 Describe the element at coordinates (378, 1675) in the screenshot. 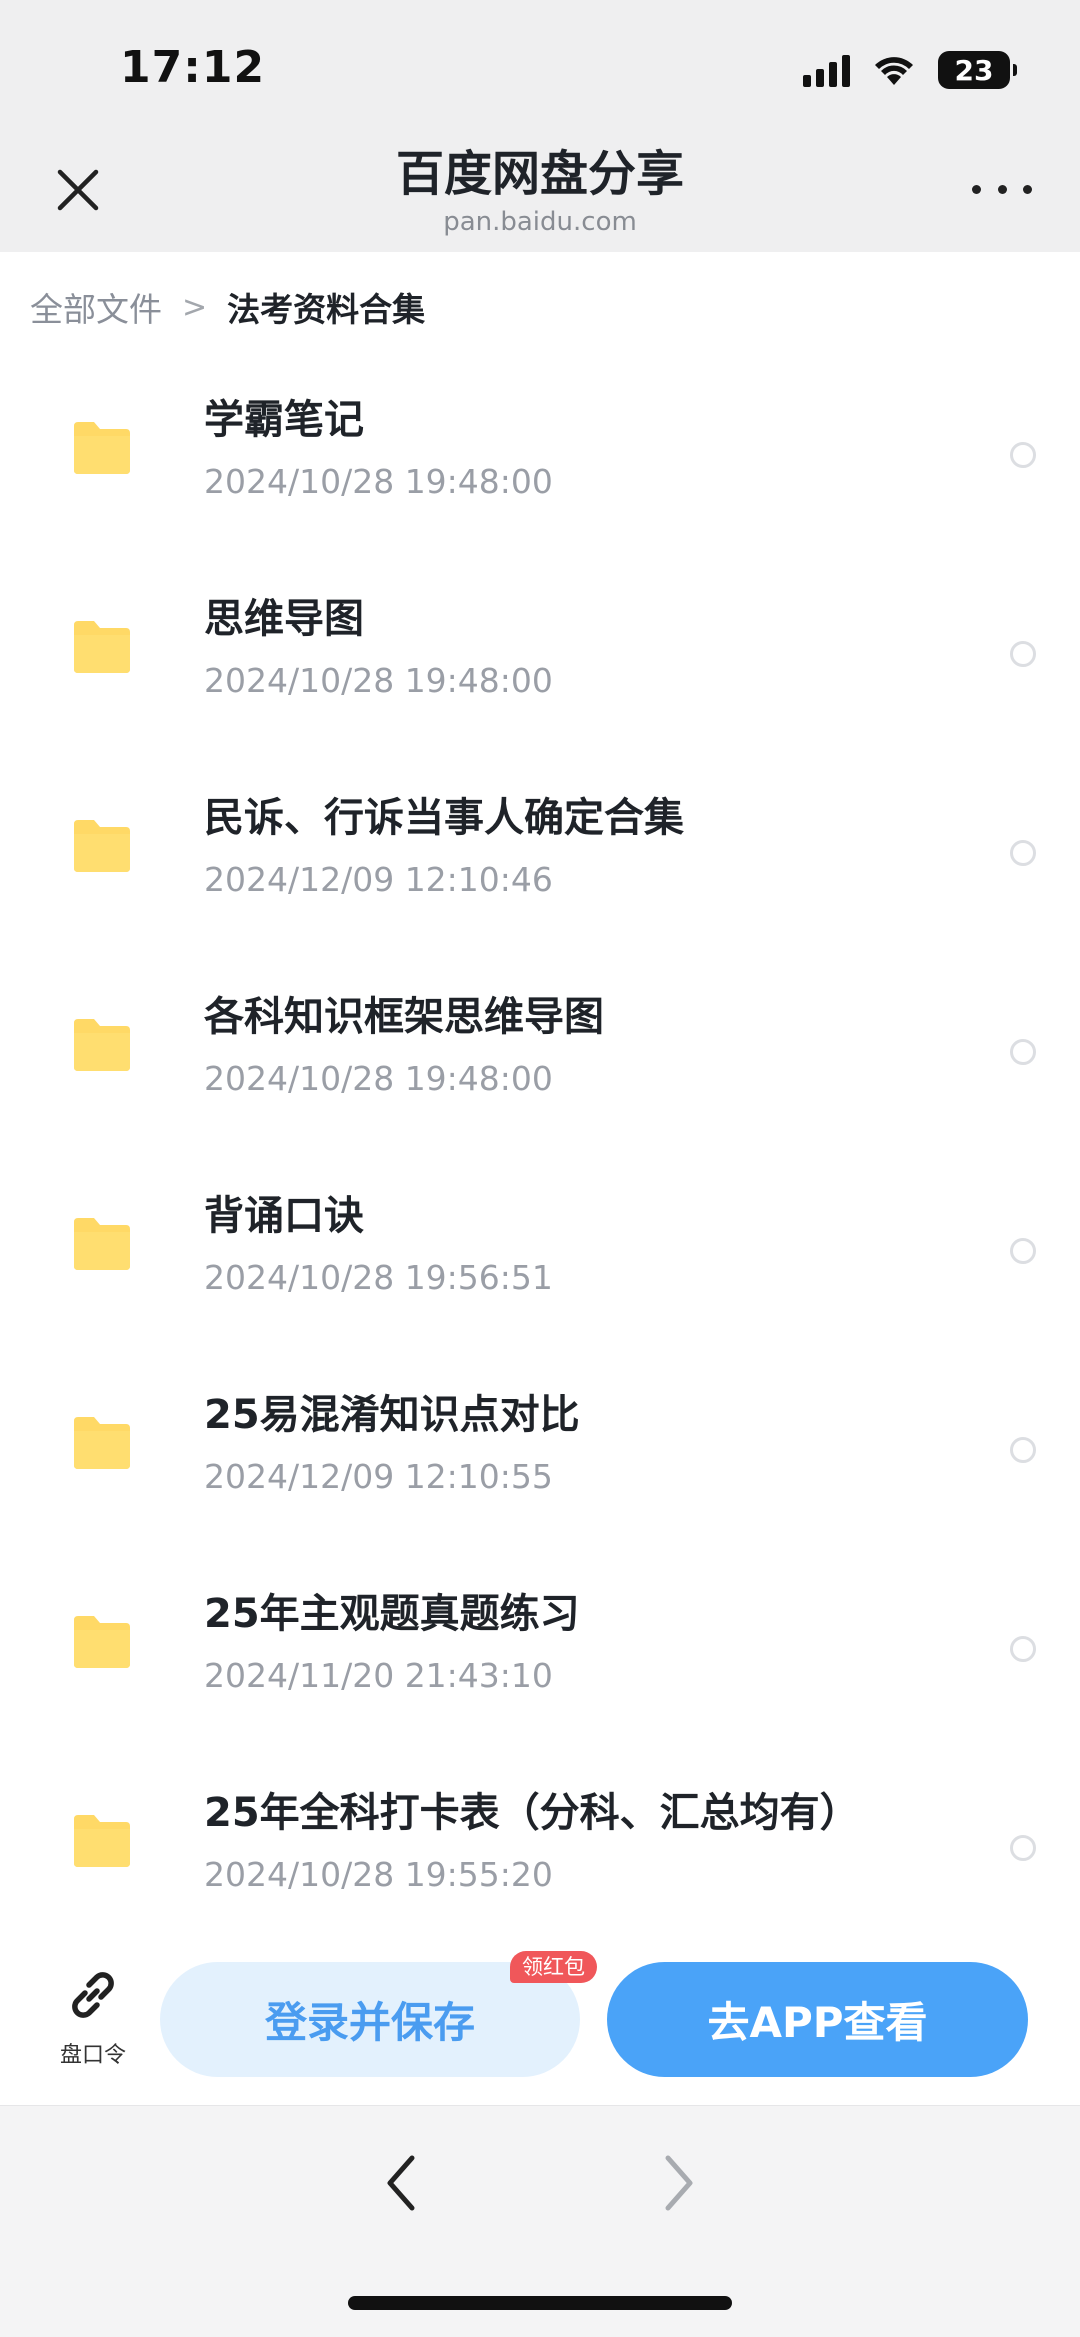

I see `file-date: 2024/11/20 21:43:10` at that location.